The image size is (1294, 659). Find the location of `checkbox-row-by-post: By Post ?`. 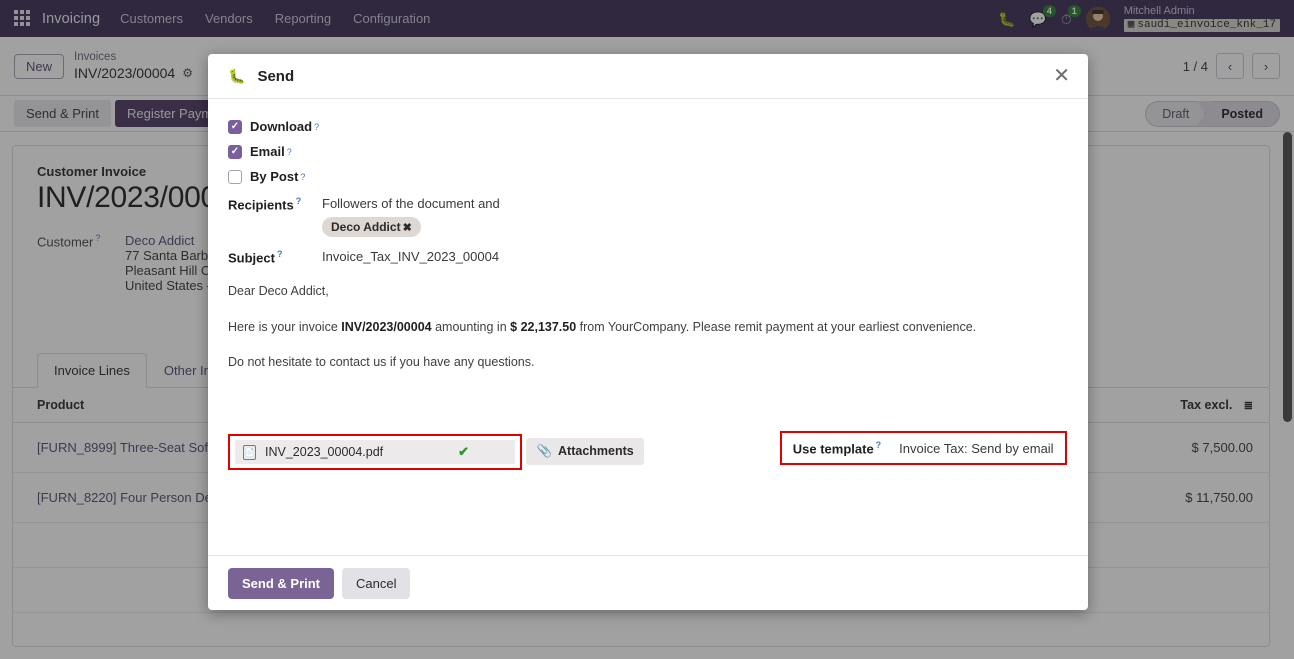

checkbox-row-by-post: By Post ? is located at coordinates (648, 176).